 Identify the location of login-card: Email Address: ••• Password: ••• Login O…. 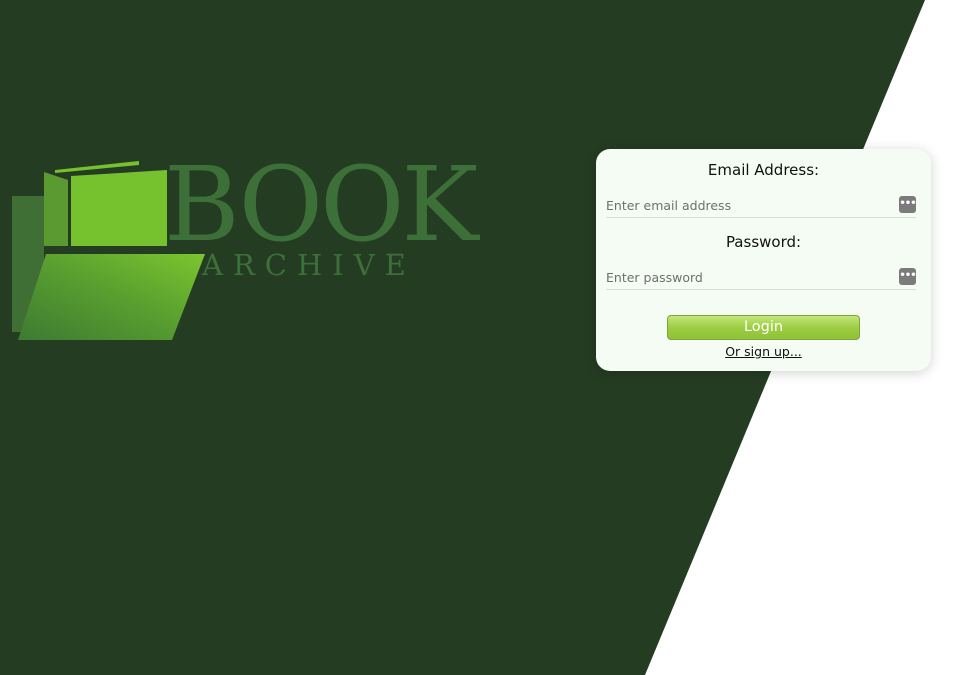
(763, 260).